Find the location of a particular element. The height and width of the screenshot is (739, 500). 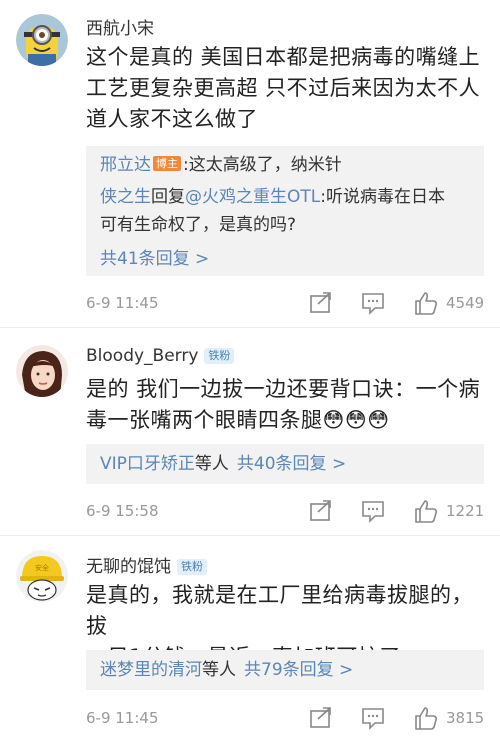

reply-target: @火鸡之重生OTL is located at coordinates (252, 197).